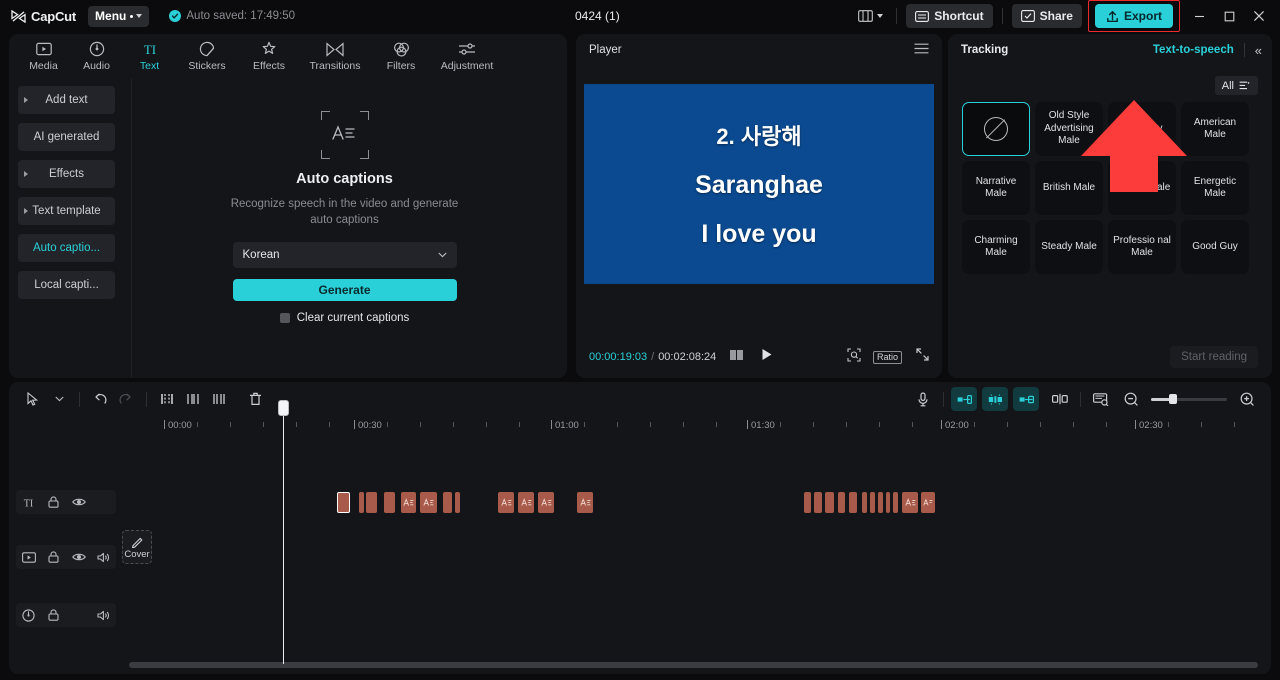 This screenshot has width=1280, height=680. I want to click on zoom-in-button, so click(1247, 399).